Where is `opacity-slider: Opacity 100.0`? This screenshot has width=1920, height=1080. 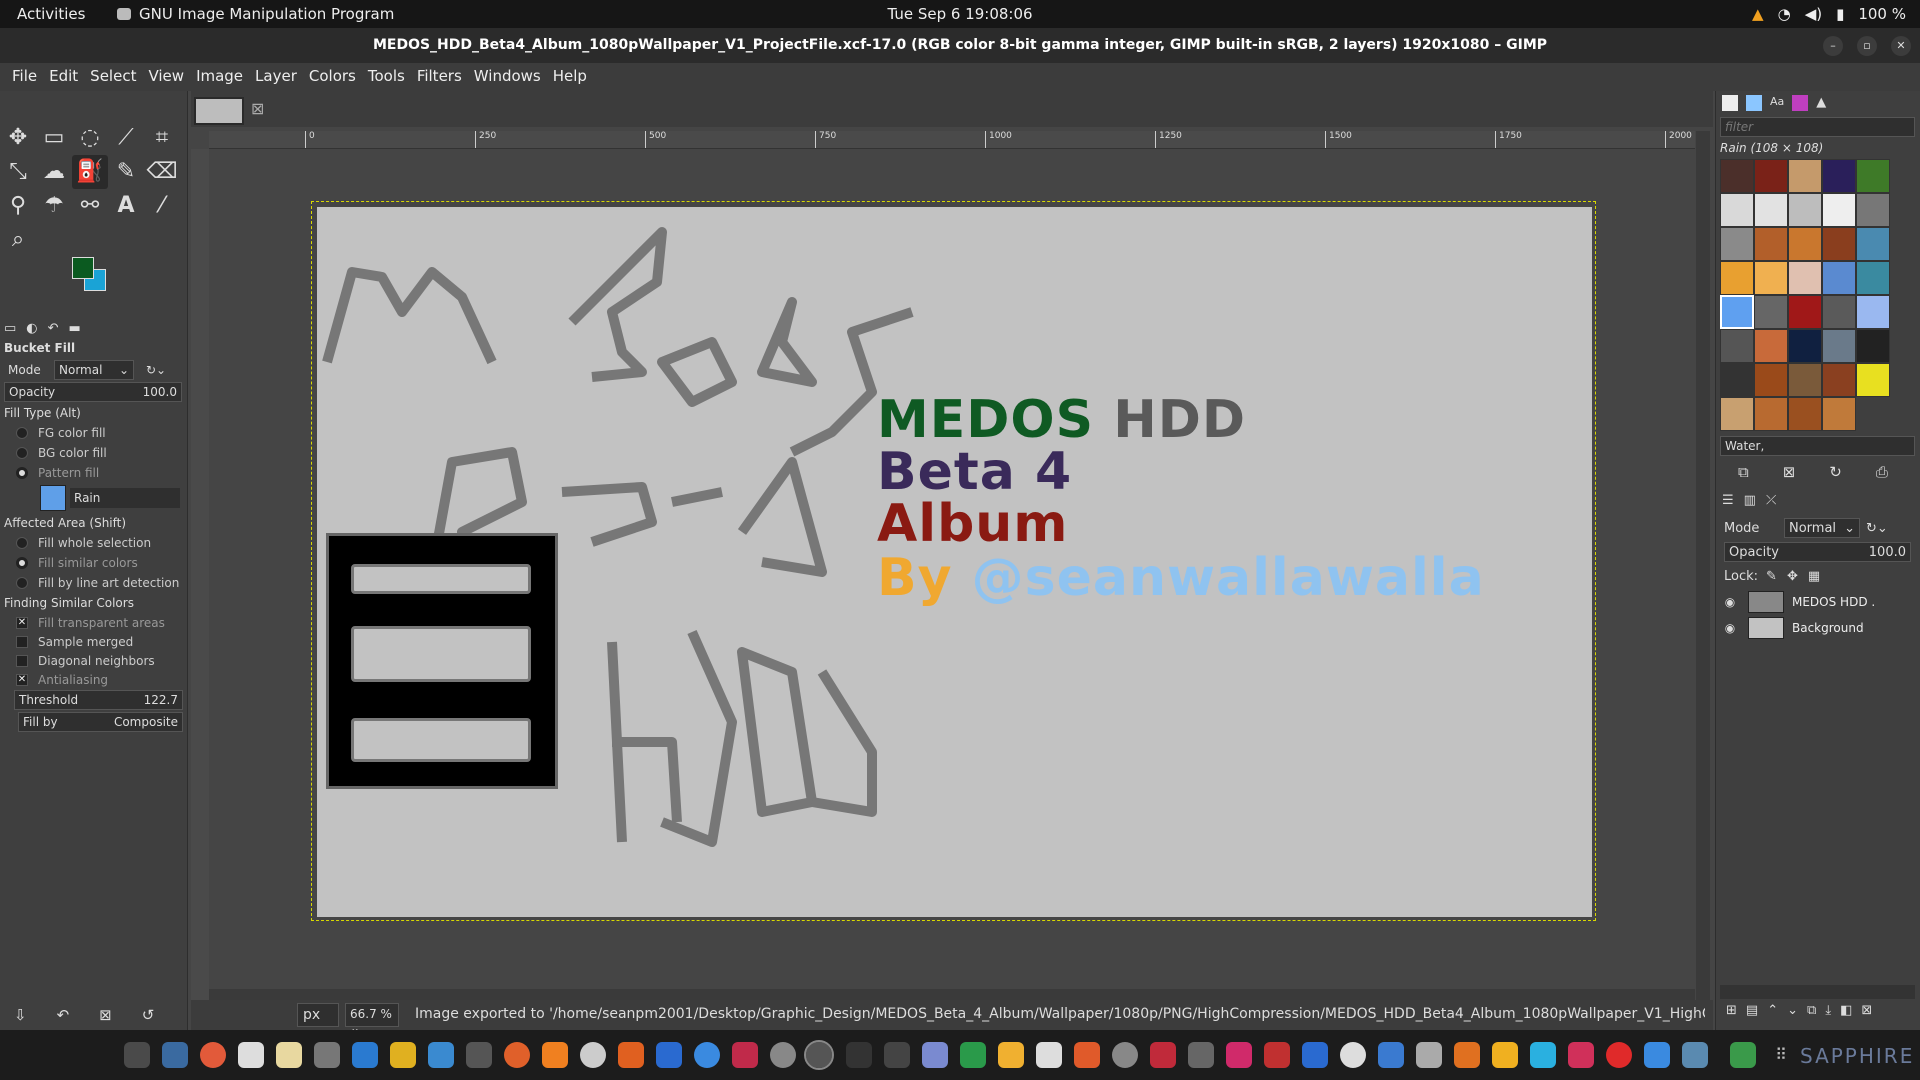 opacity-slider: Opacity 100.0 is located at coordinates (93, 392).